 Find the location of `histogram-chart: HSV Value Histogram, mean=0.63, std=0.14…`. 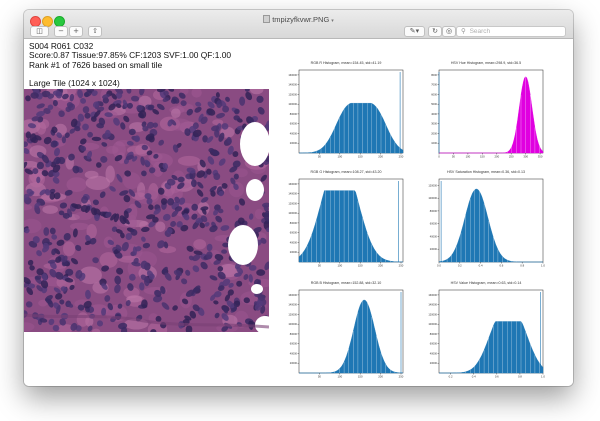

histogram-chart: HSV Value Histogram, mean=0.63, std=0.14… is located at coordinates (486, 332).